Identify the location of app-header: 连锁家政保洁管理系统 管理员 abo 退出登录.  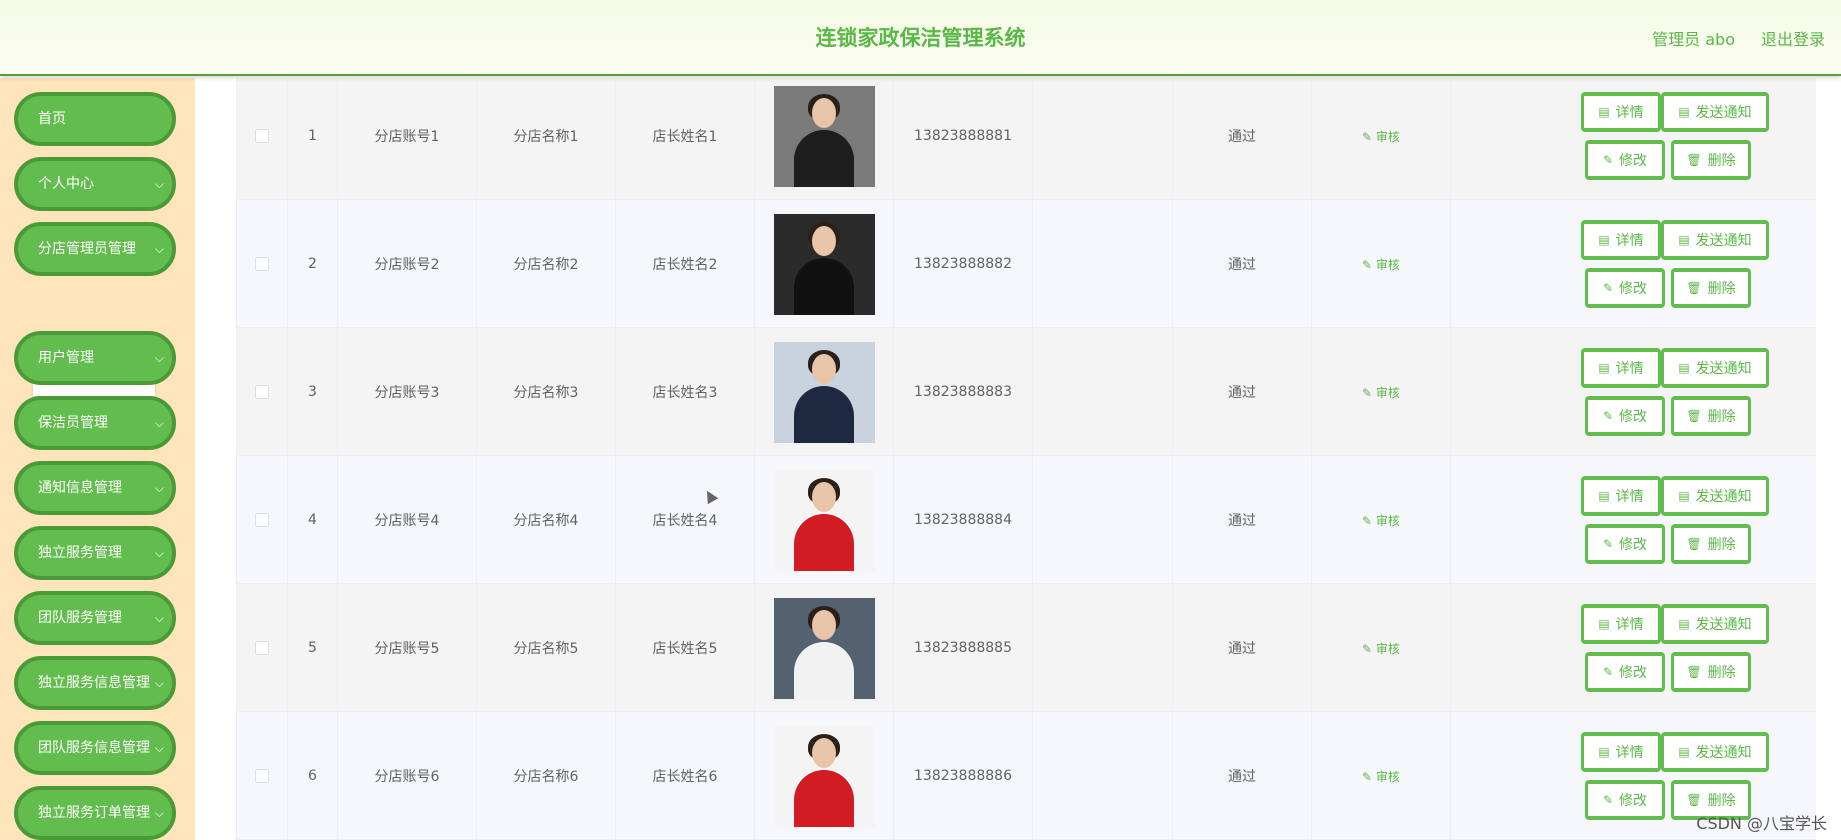
(920, 38).